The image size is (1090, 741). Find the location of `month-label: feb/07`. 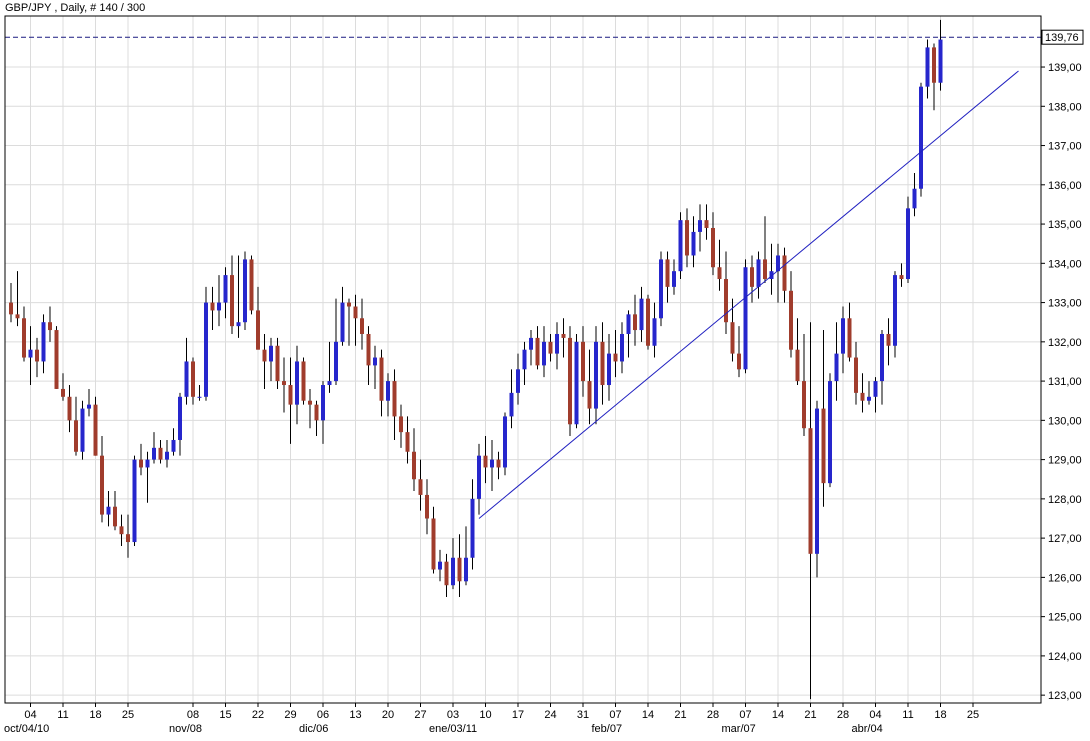

month-label: feb/07 is located at coordinates (607, 729).